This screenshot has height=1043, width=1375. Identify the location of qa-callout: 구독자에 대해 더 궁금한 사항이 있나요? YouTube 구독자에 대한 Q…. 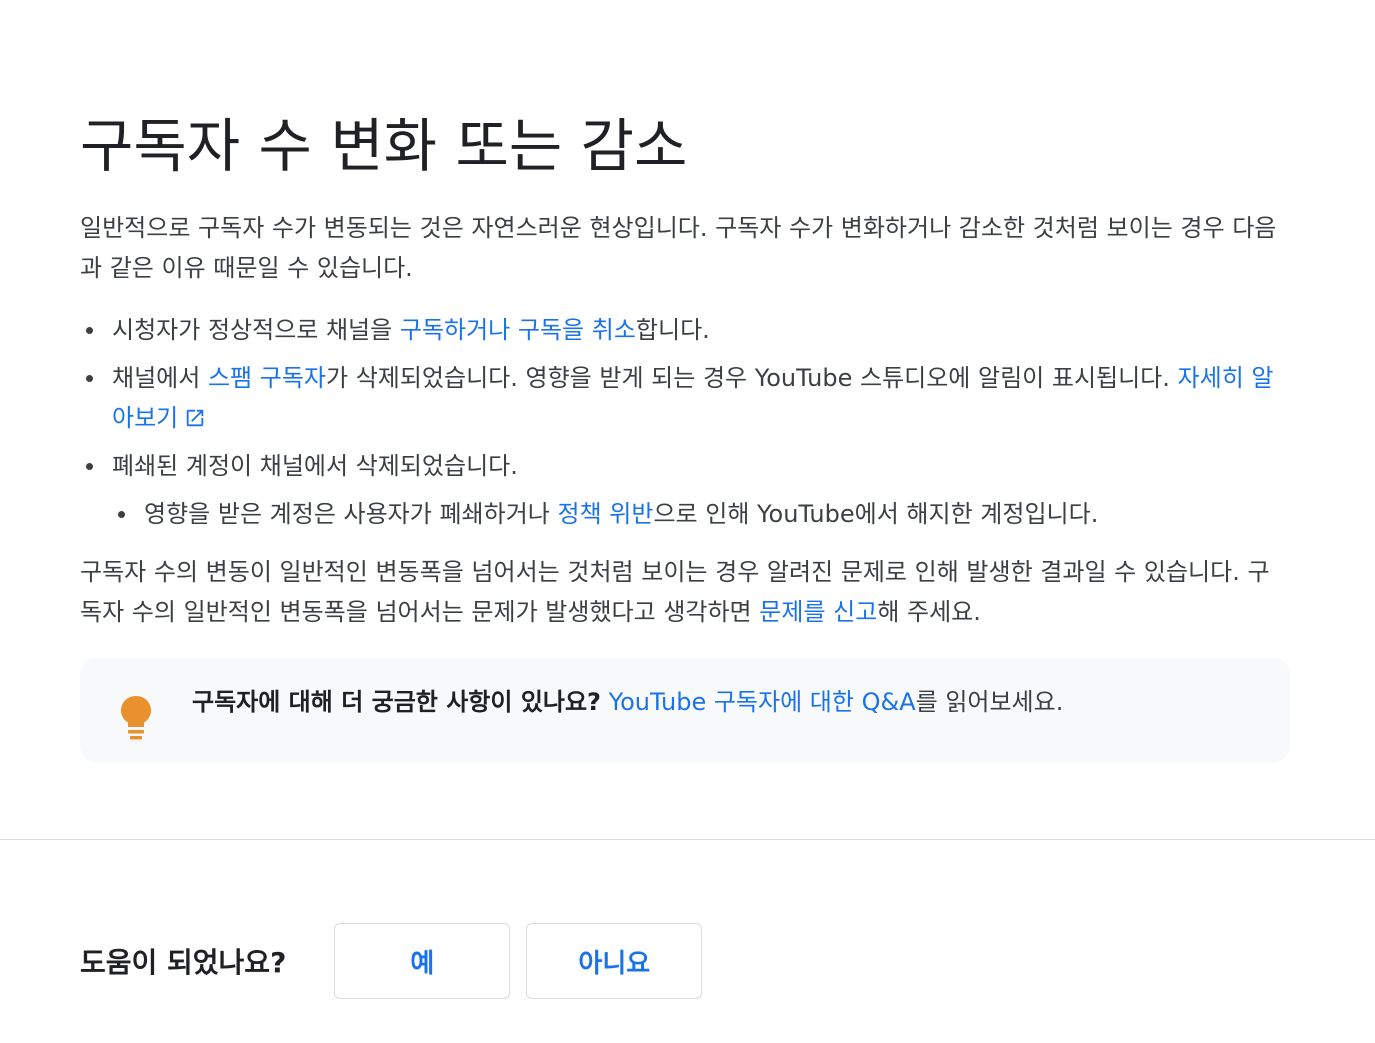
(685, 710).